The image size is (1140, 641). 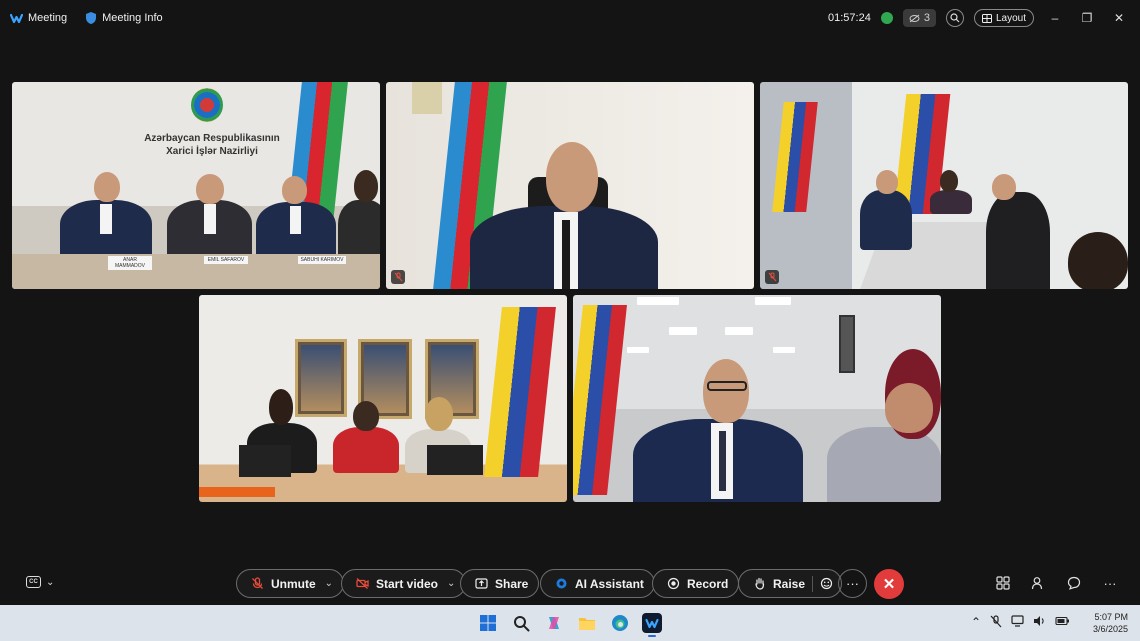 I want to click on meeting-info-label: Meeting Info, so click(x=132, y=18).